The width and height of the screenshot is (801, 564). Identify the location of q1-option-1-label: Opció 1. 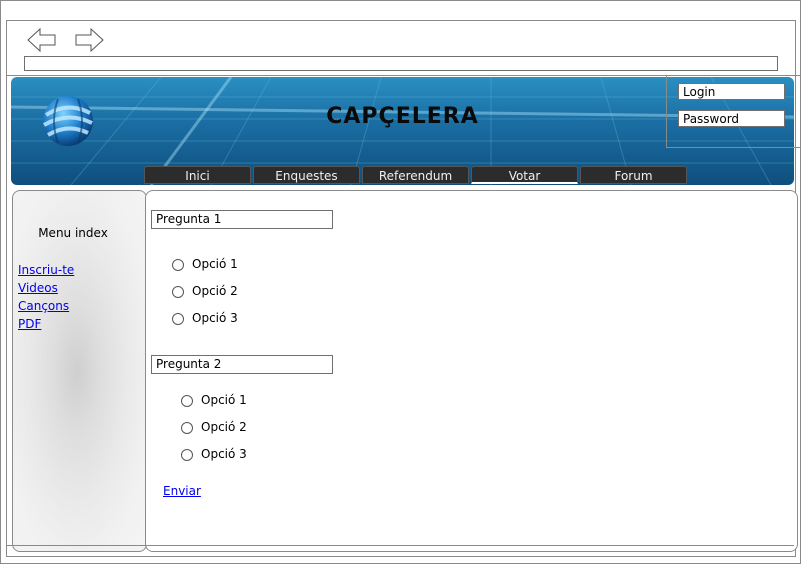
(215, 264).